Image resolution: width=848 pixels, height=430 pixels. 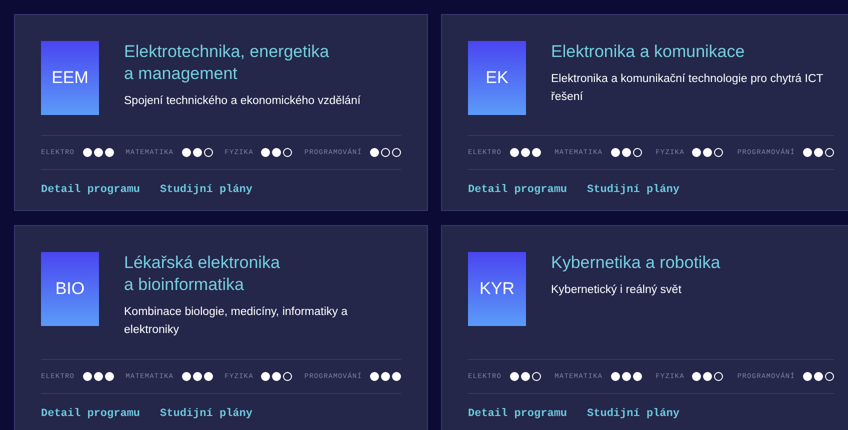 What do you see at coordinates (70, 289) in the screenshot?
I see `program-logo: BIO` at bounding box center [70, 289].